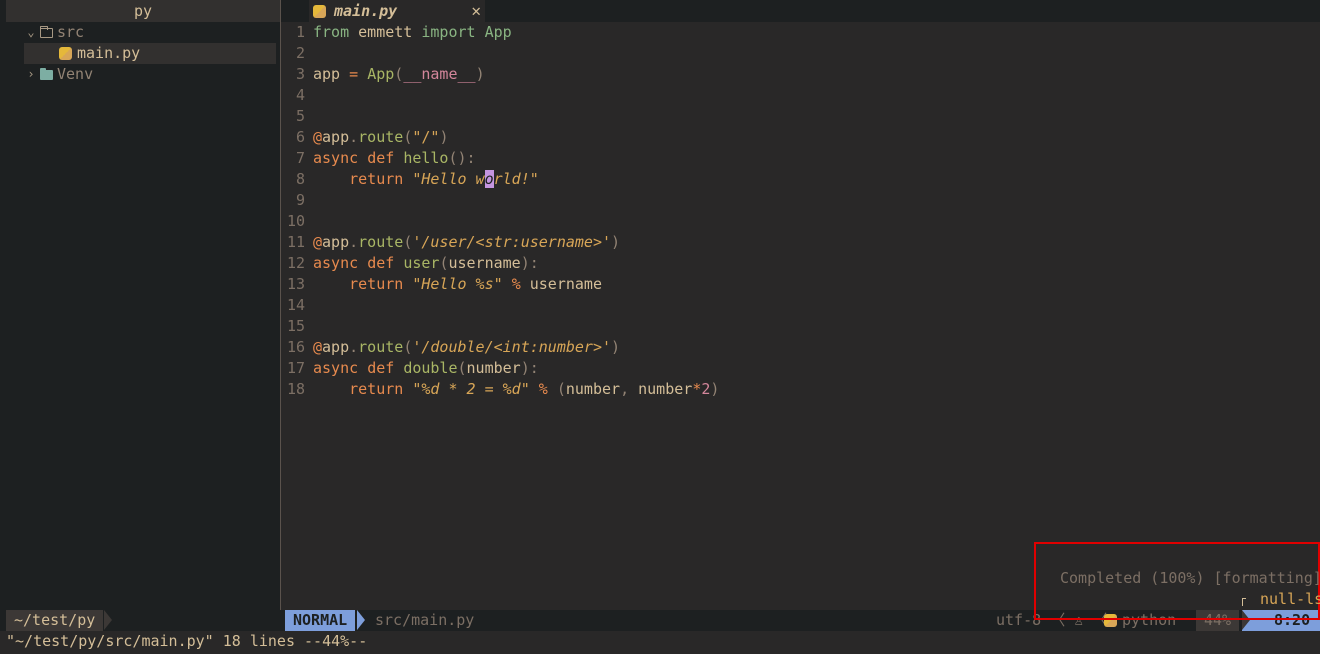 This screenshot has height=654, width=1320. I want to click on line-number: 14, so click(295, 305).